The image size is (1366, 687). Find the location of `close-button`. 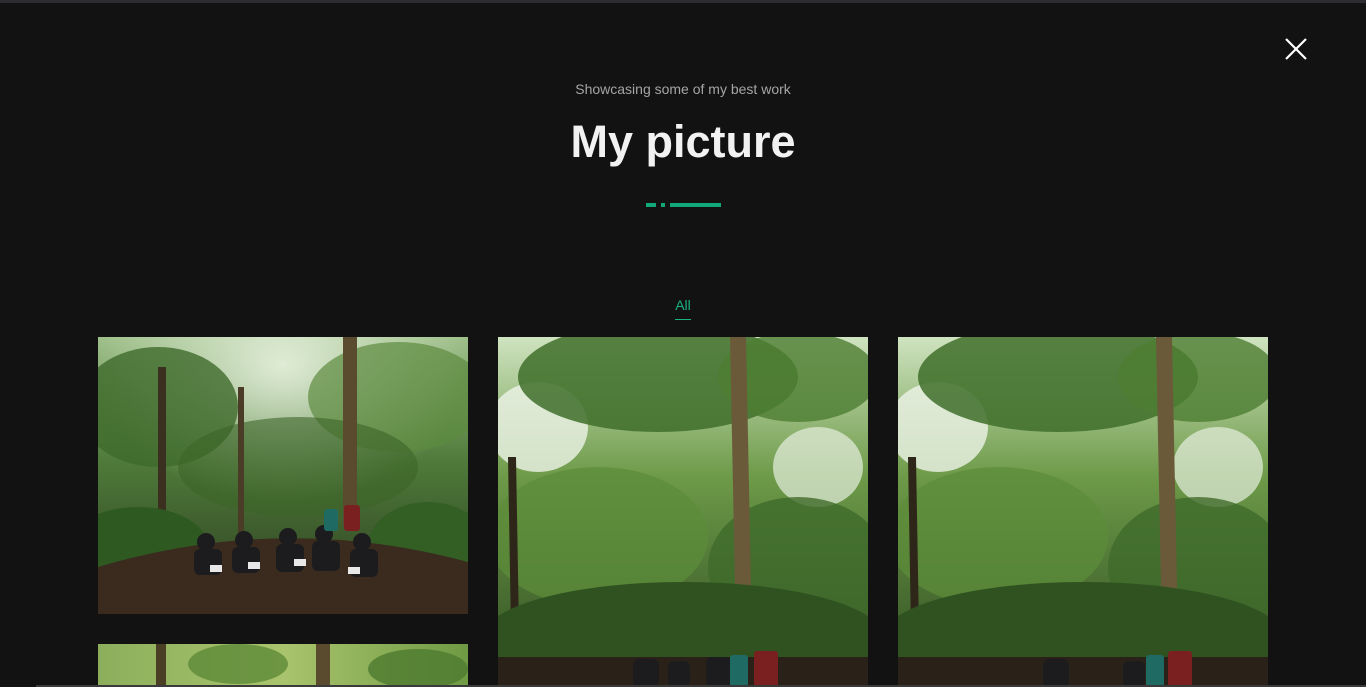

close-button is located at coordinates (1296, 49).